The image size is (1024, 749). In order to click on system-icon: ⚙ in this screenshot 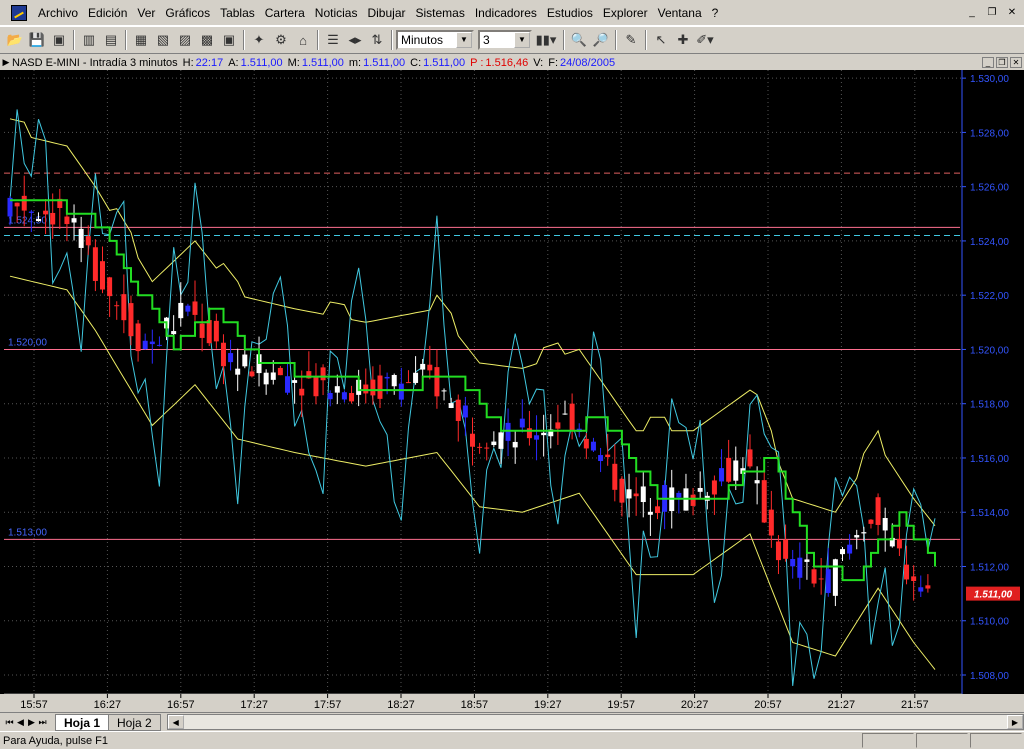, I will do `click(281, 40)`.